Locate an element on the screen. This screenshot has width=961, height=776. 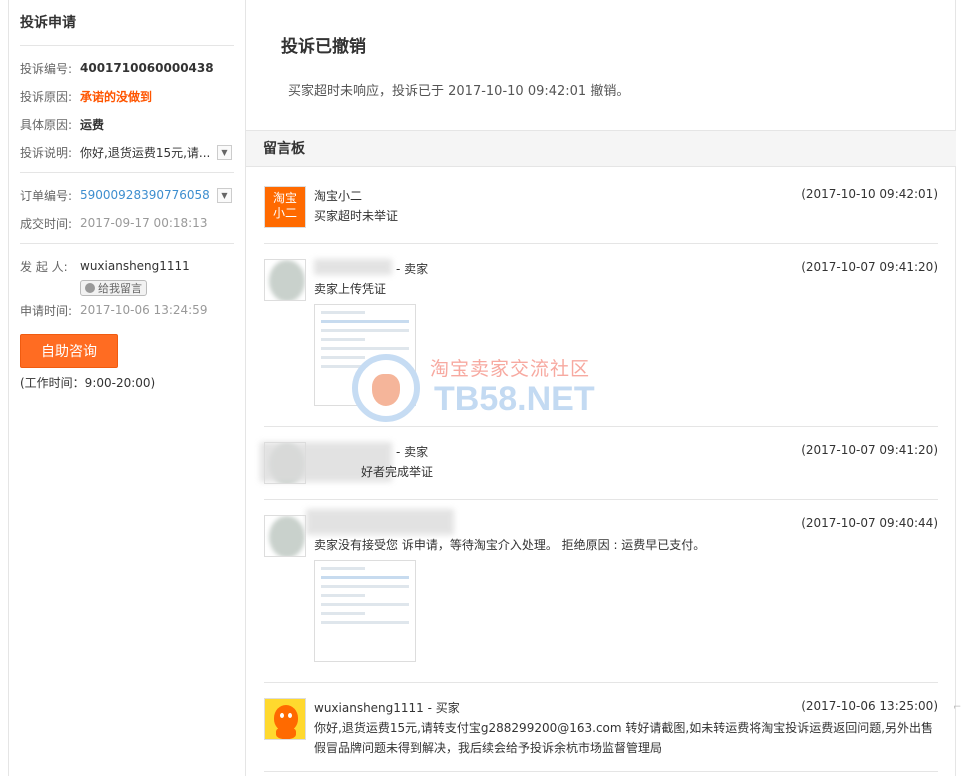
order-no-row: 订单编号: 59000928390776058 ▼ is located at coordinates (127, 195).